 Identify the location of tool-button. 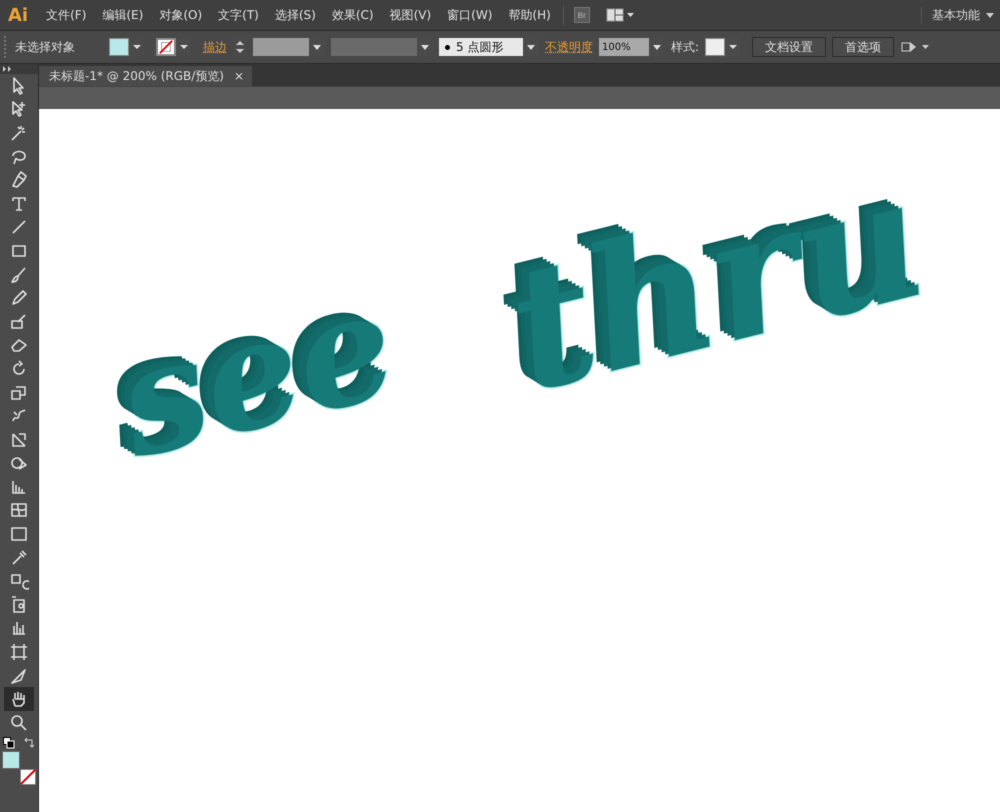
(19, 699).